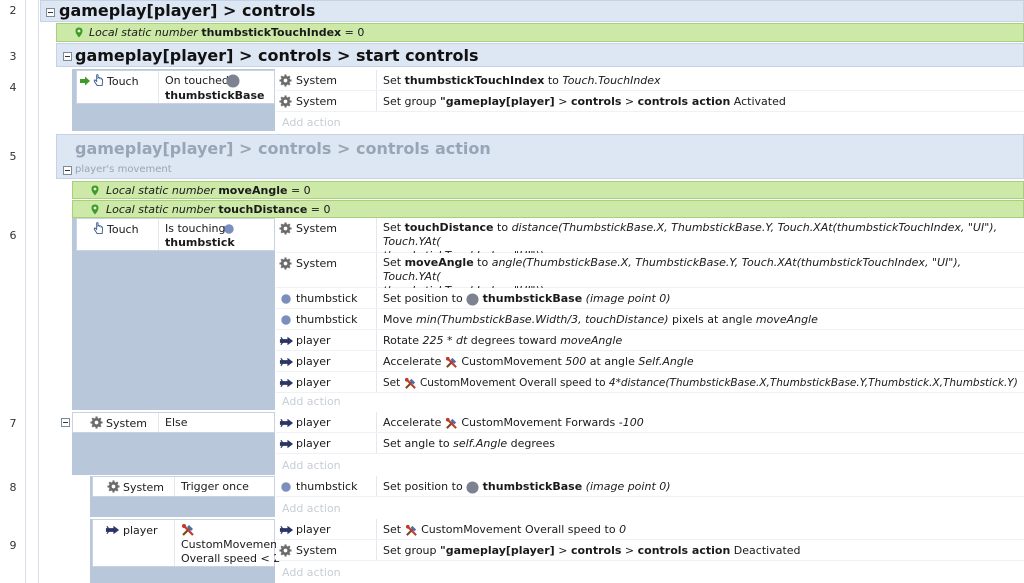 The image size is (1024, 583). Describe the element at coordinates (503, 340) in the screenshot. I see `action-text: Rotate 225 * dt degrees toward moveAngle` at that location.